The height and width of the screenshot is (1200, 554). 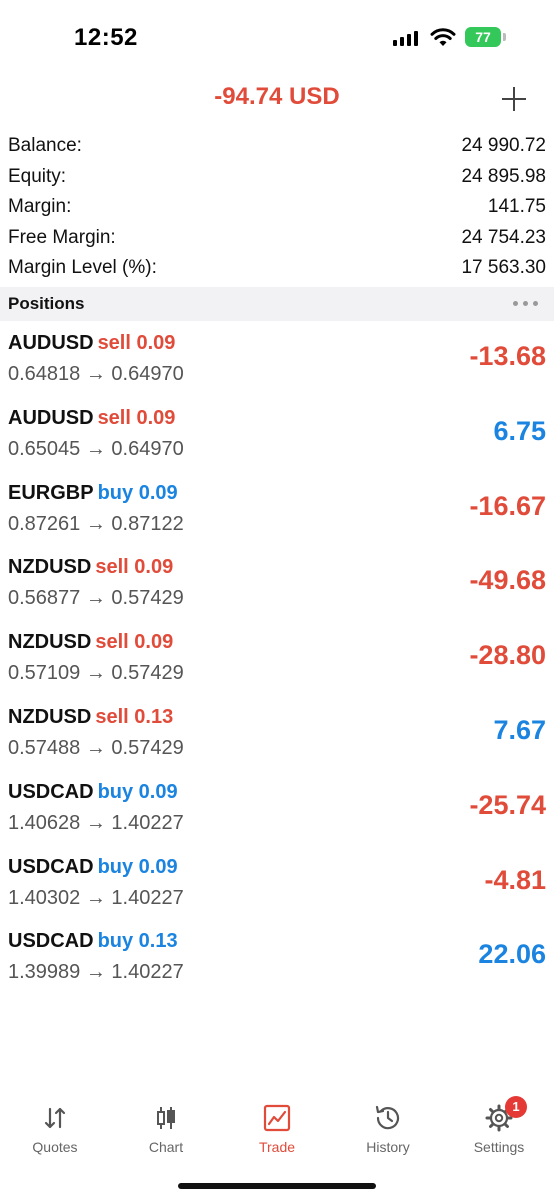 What do you see at coordinates (51, 492) in the screenshot?
I see `position-symbol: EURGBP` at bounding box center [51, 492].